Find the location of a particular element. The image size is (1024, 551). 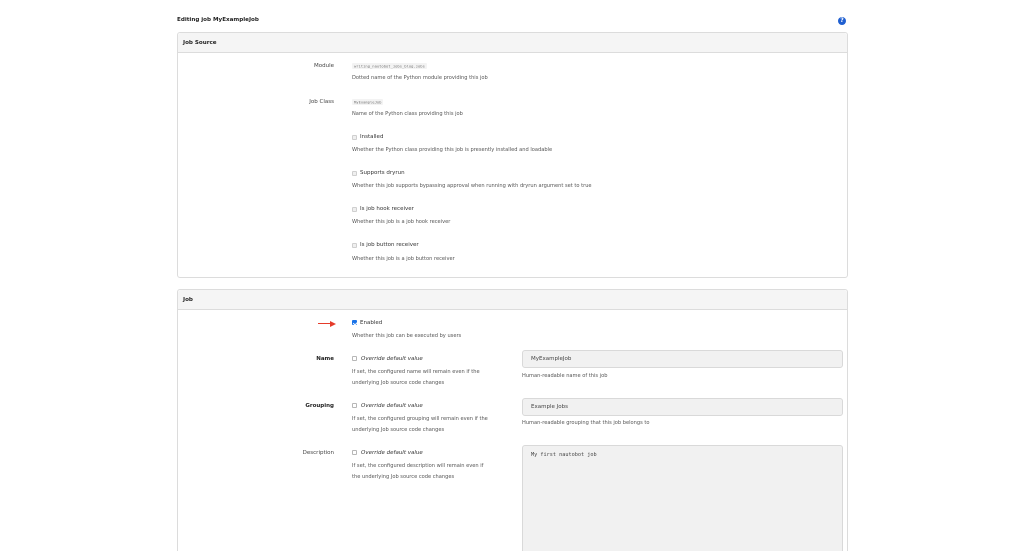

description-override-label: Override default value is located at coordinates (392, 453).